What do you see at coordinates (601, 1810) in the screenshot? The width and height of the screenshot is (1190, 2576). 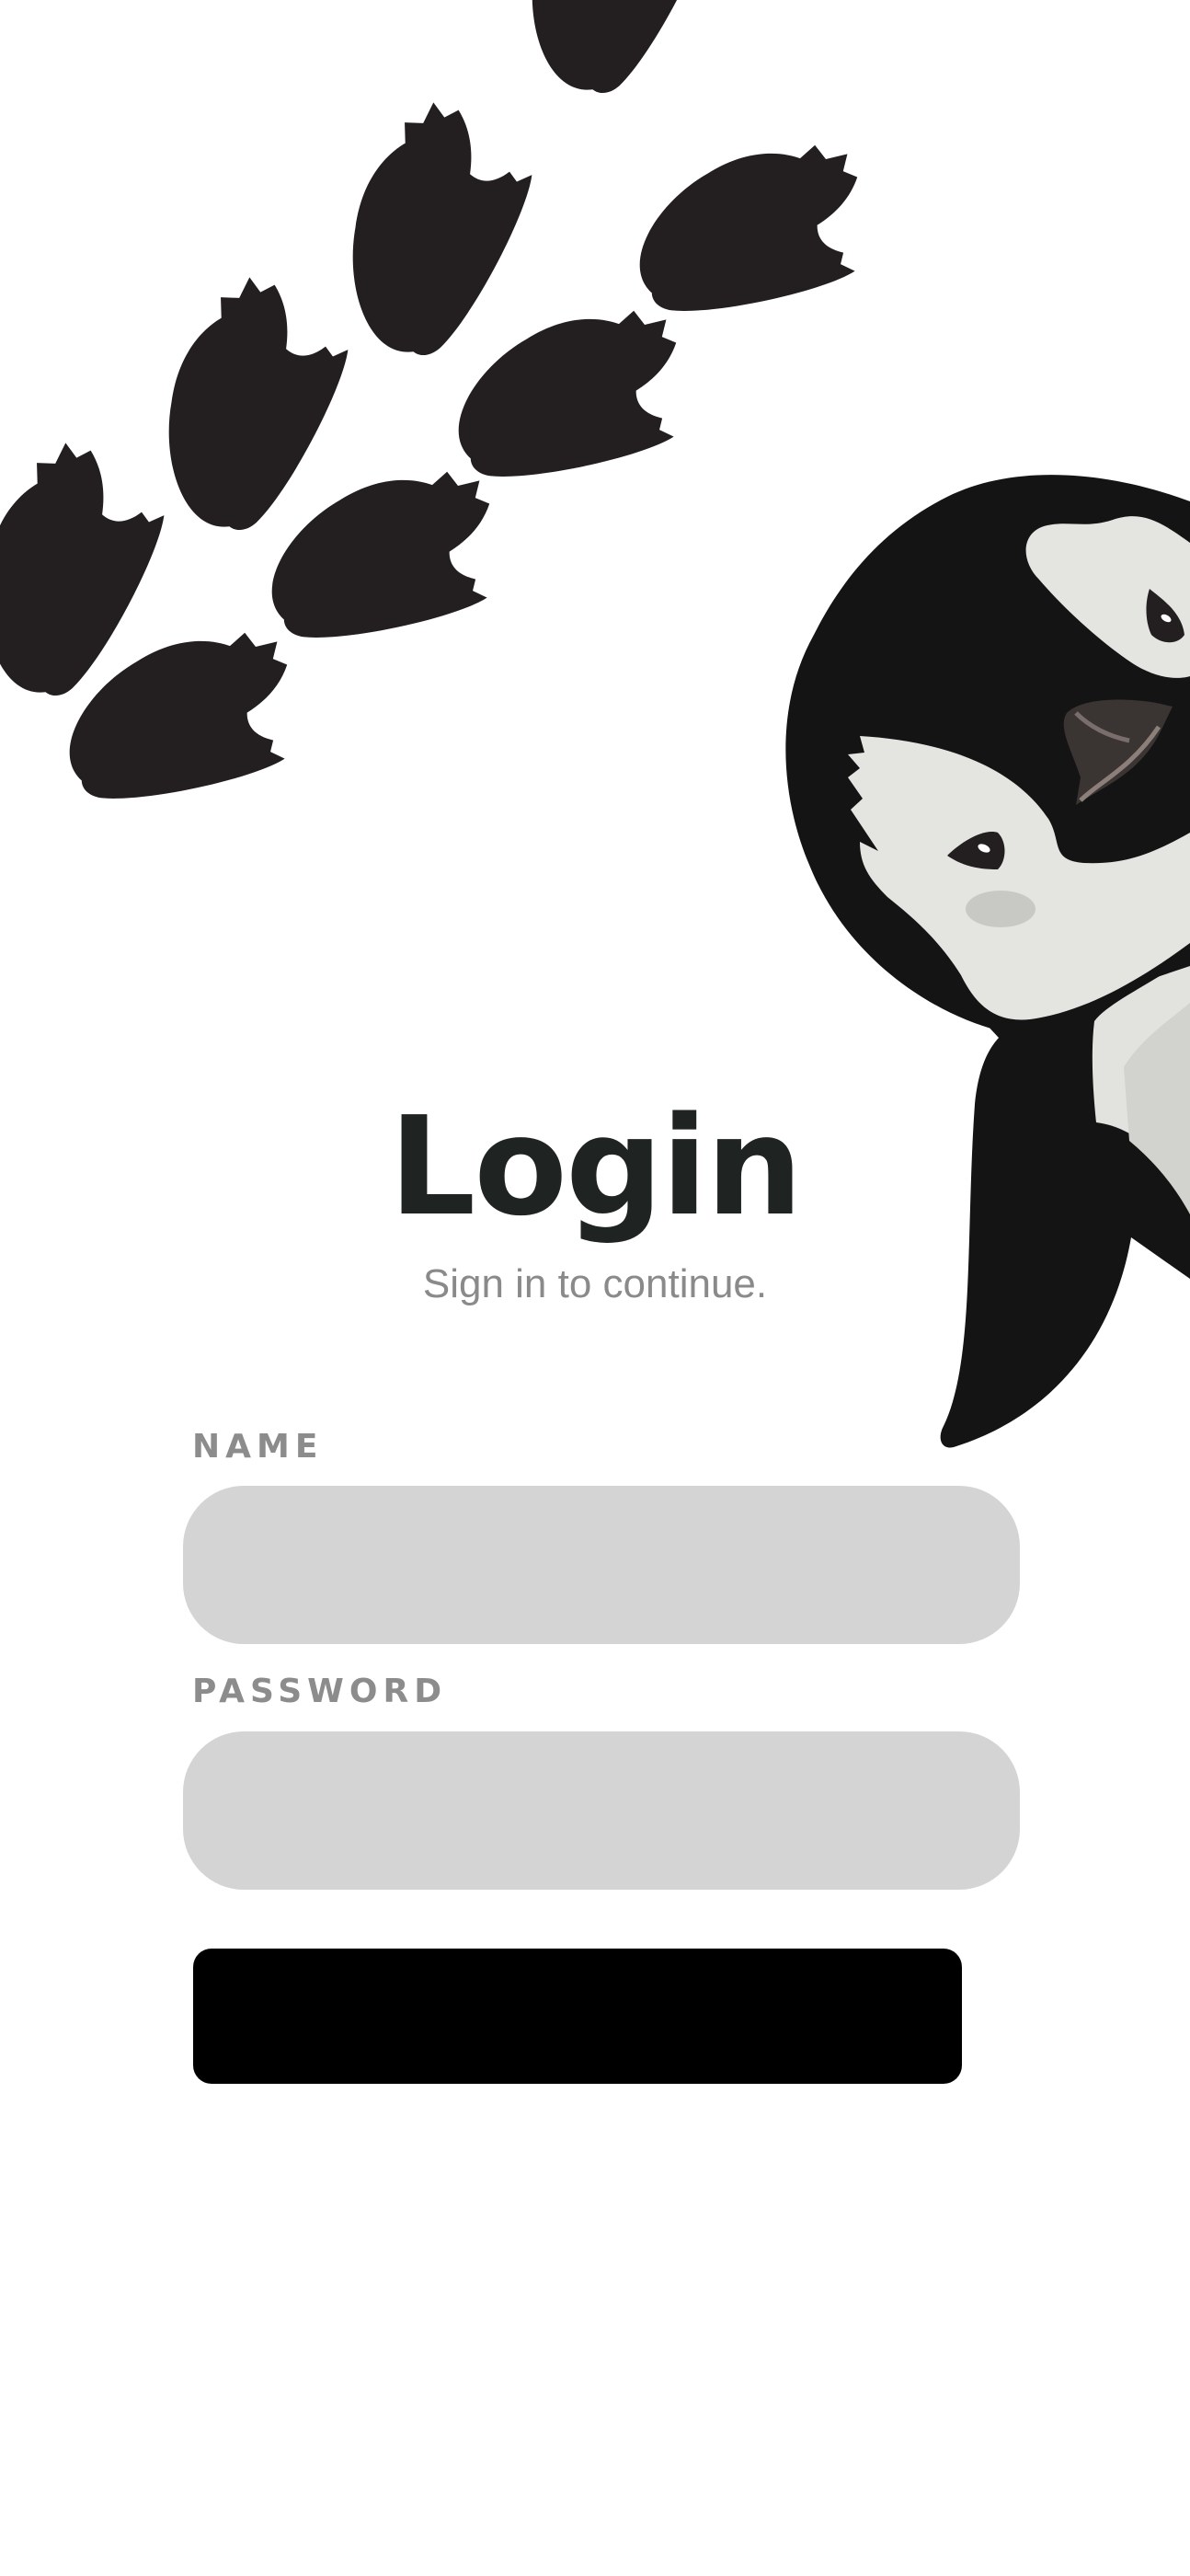 I see `password-input` at bounding box center [601, 1810].